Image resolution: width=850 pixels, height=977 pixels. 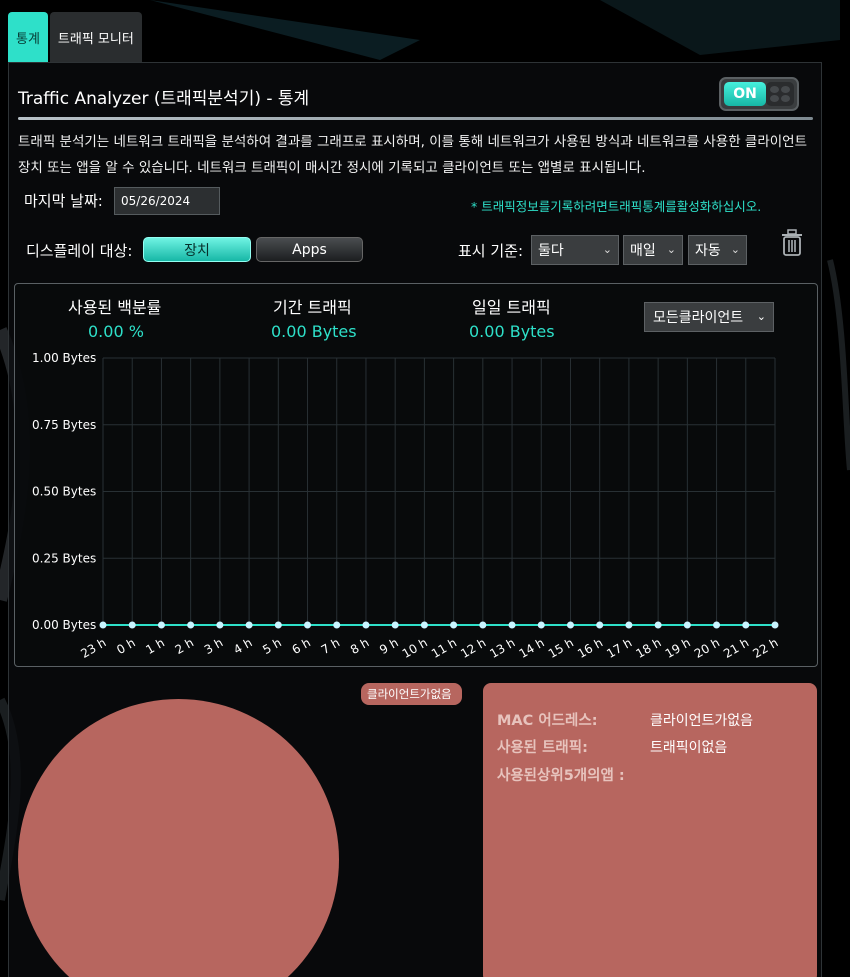 What do you see at coordinates (28, 37) in the screenshot?
I see `tab-statistics: 통계` at bounding box center [28, 37].